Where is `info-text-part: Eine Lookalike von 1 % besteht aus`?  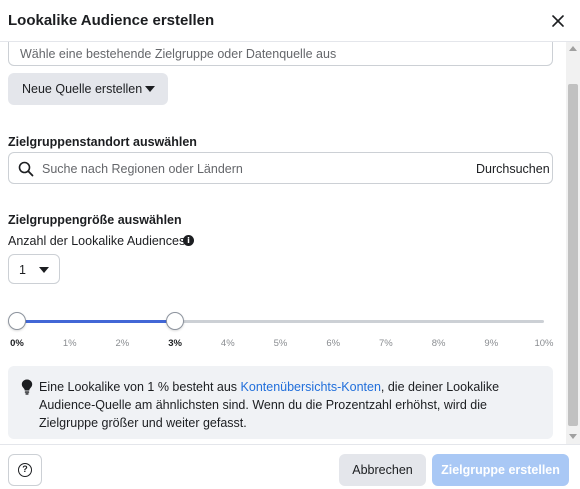 info-text-part: Eine Lookalike von 1 % besteht aus is located at coordinates (140, 387).